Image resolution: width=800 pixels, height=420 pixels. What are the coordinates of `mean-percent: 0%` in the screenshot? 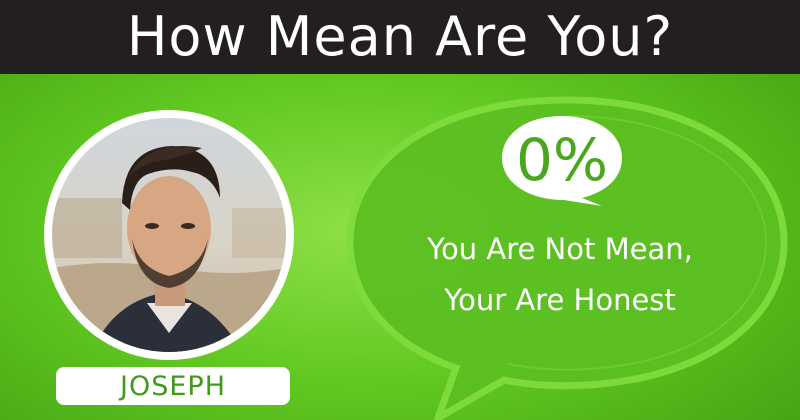 It's located at (561, 160).